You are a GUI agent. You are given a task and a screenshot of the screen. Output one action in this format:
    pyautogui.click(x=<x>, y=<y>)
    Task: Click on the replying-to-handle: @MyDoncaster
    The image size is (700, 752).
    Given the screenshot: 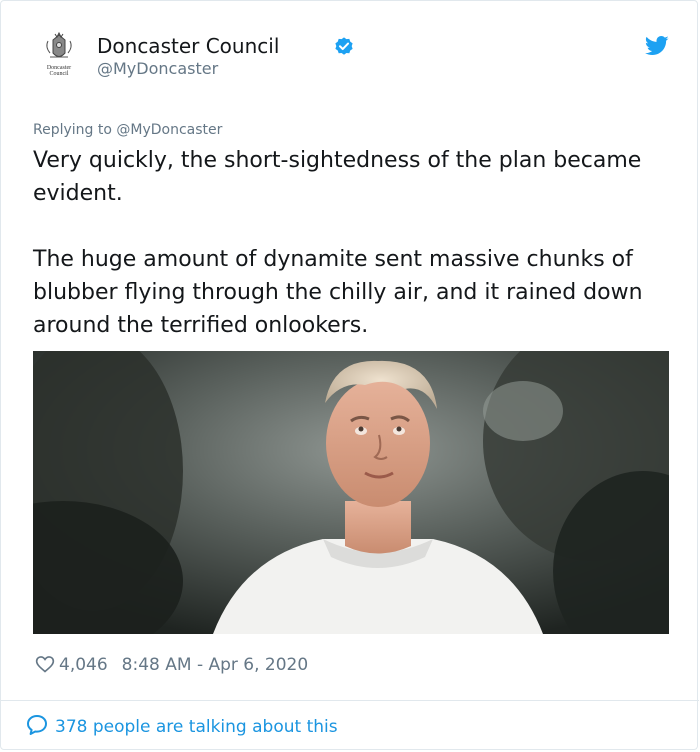 What is the action you would take?
    pyautogui.click(x=169, y=130)
    